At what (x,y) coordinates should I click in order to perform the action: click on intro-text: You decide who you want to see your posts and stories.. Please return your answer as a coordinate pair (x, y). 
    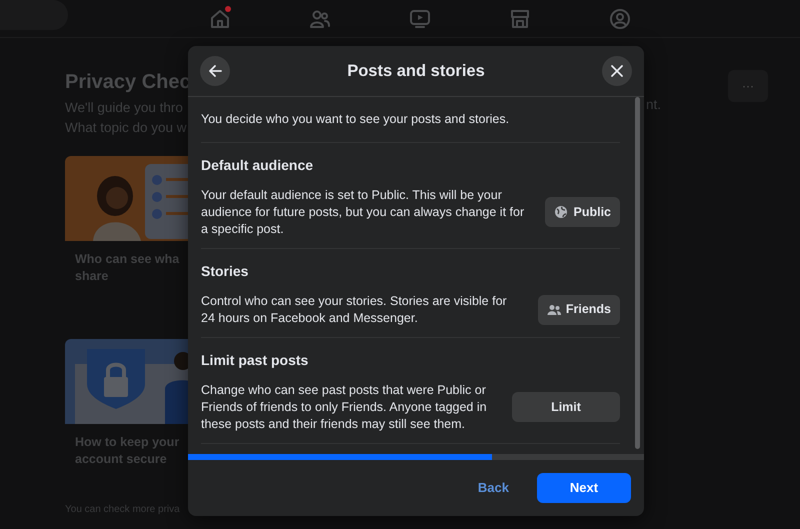
    Looking at the image, I should click on (410, 120).